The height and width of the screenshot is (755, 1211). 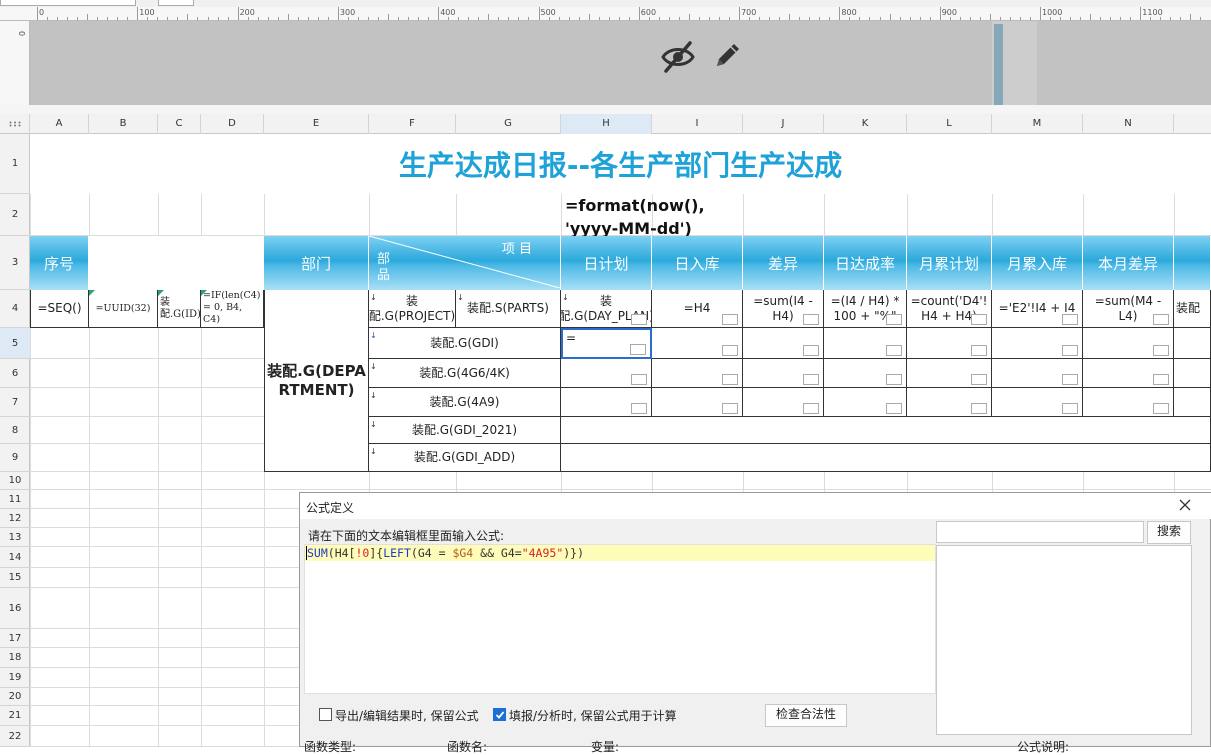 What do you see at coordinates (68, 3) in the screenshot?
I see `font-name-field` at bounding box center [68, 3].